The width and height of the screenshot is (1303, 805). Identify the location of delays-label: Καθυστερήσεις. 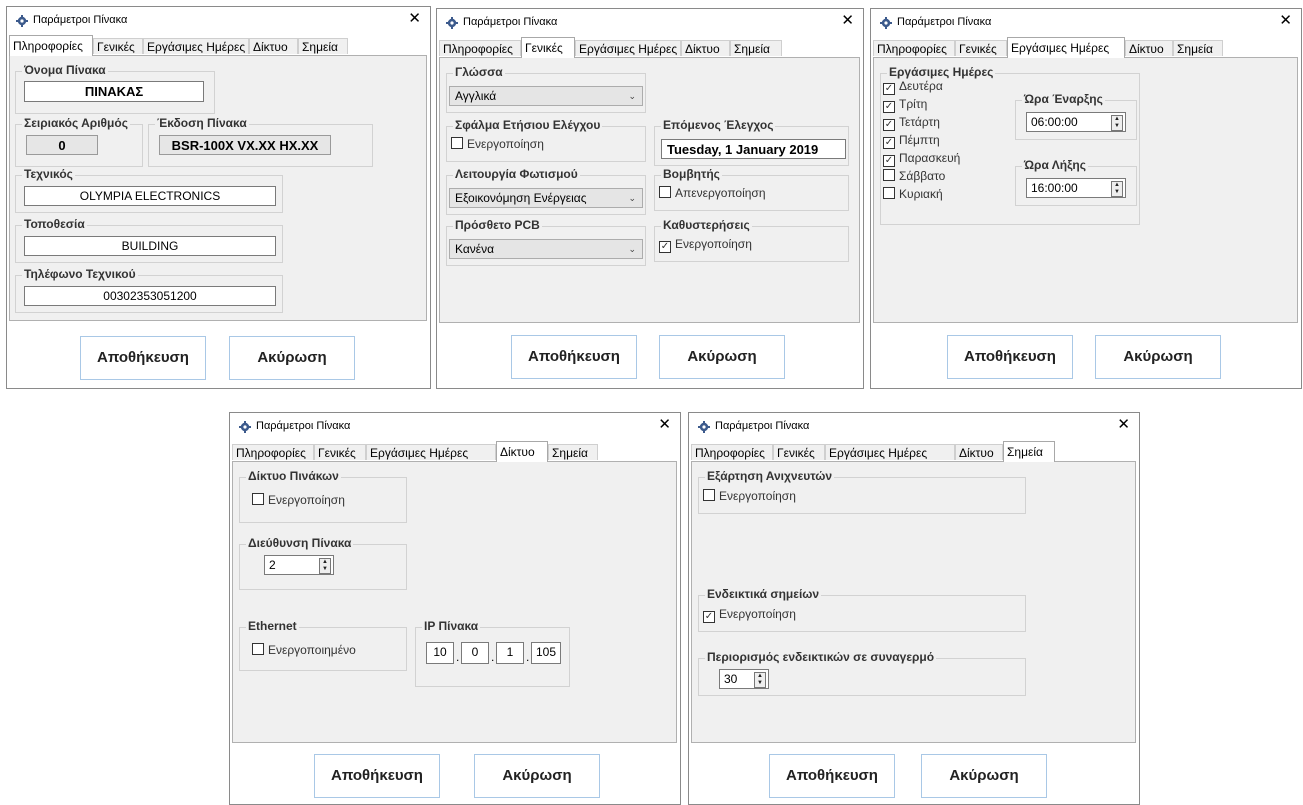
(706, 225).